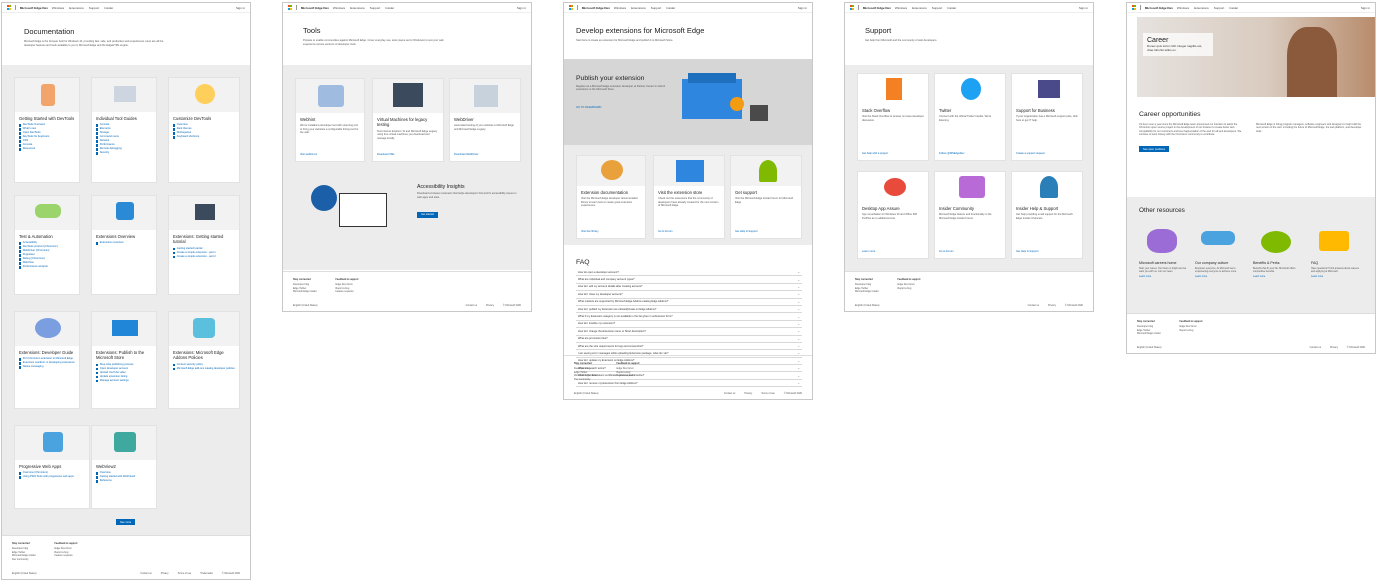 This screenshot has height=582, width=1376. I want to click on card-link: Resources, so click(47, 149).